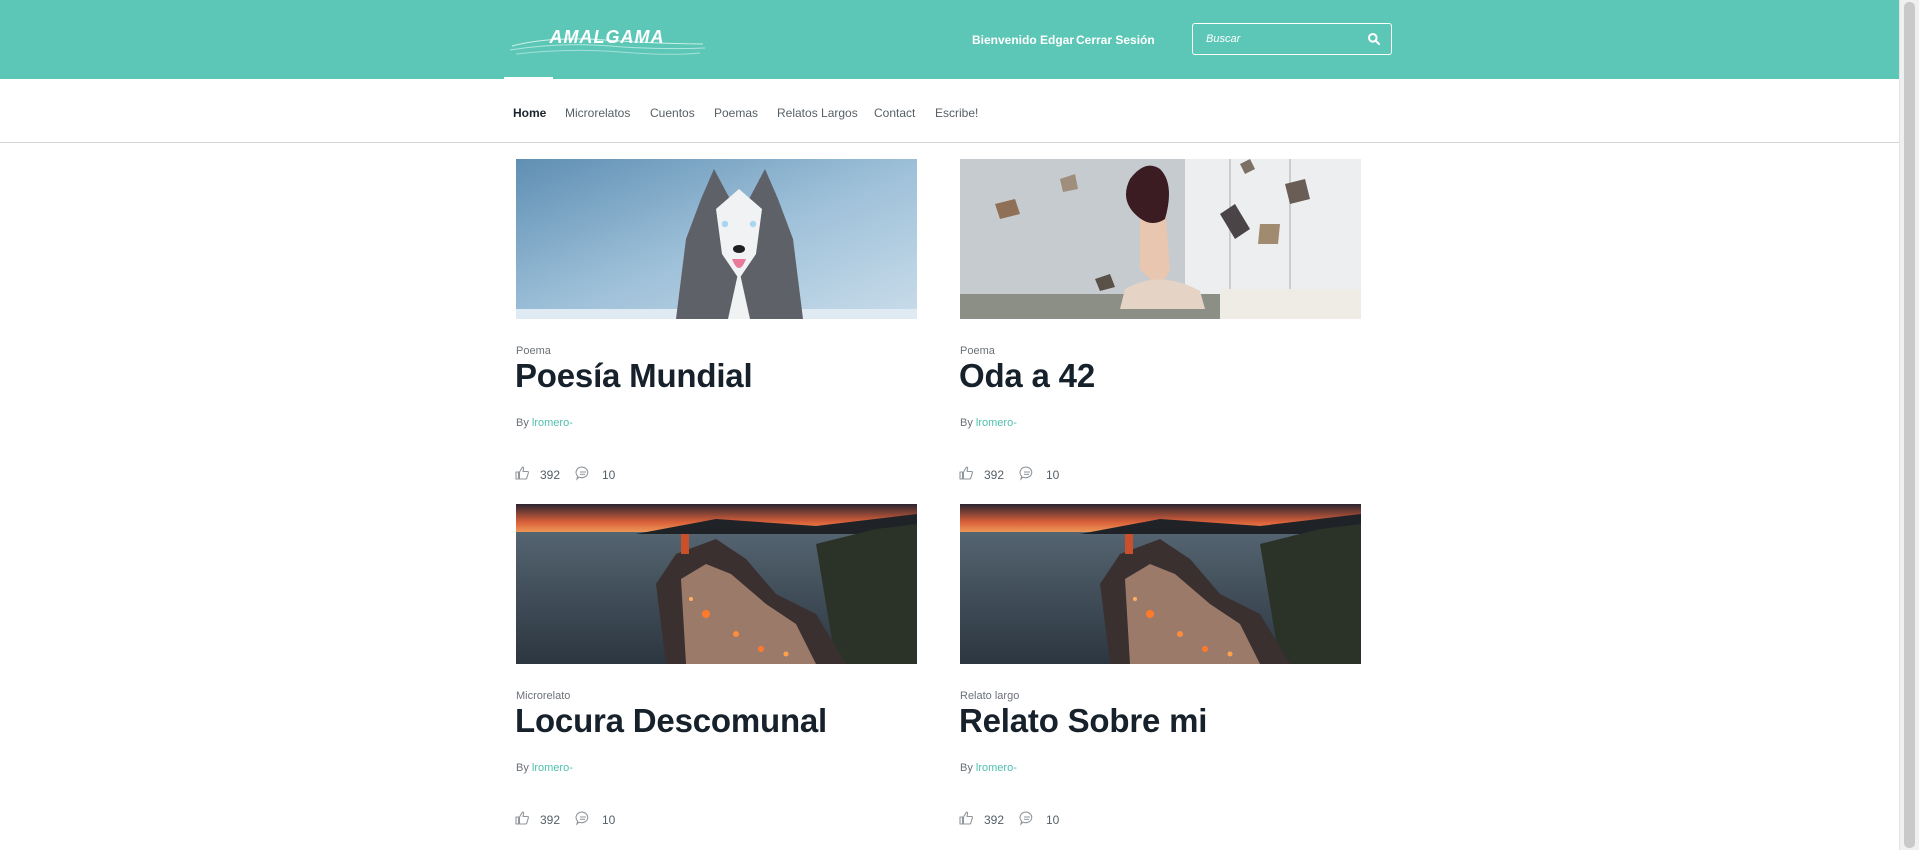  Describe the element at coordinates (1374, 39) in the screenshot. I see `search-icon` at that location.